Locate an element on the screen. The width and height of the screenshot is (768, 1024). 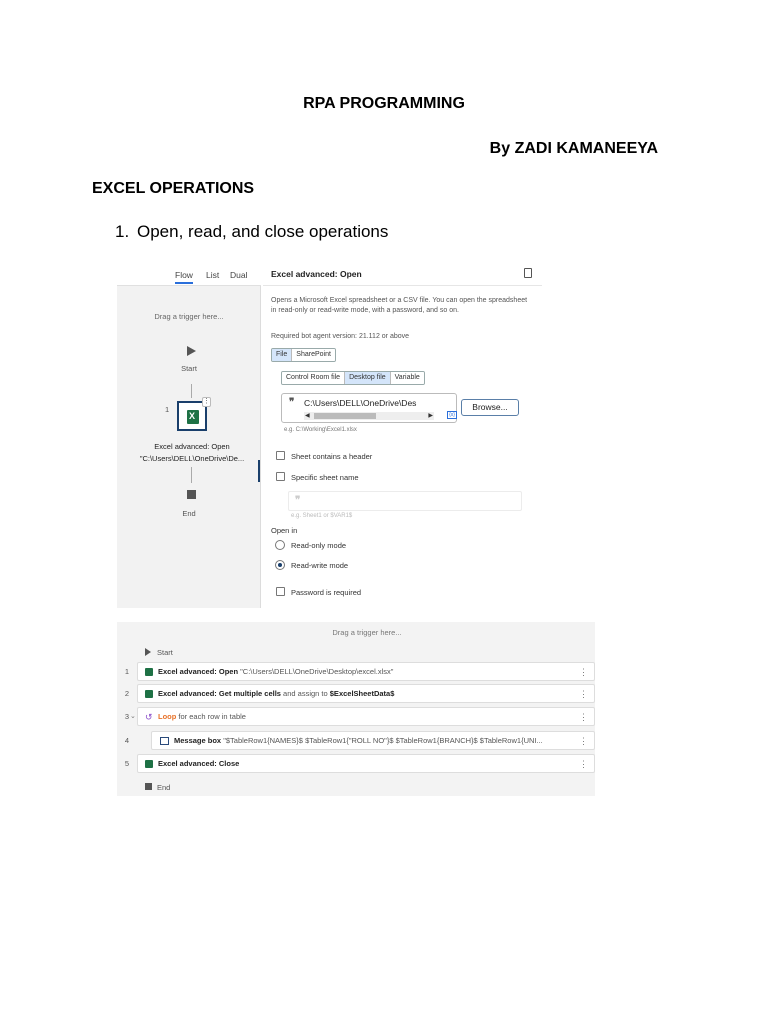
action-name: Excel advanced: Open is located at coordinates (198, 671).